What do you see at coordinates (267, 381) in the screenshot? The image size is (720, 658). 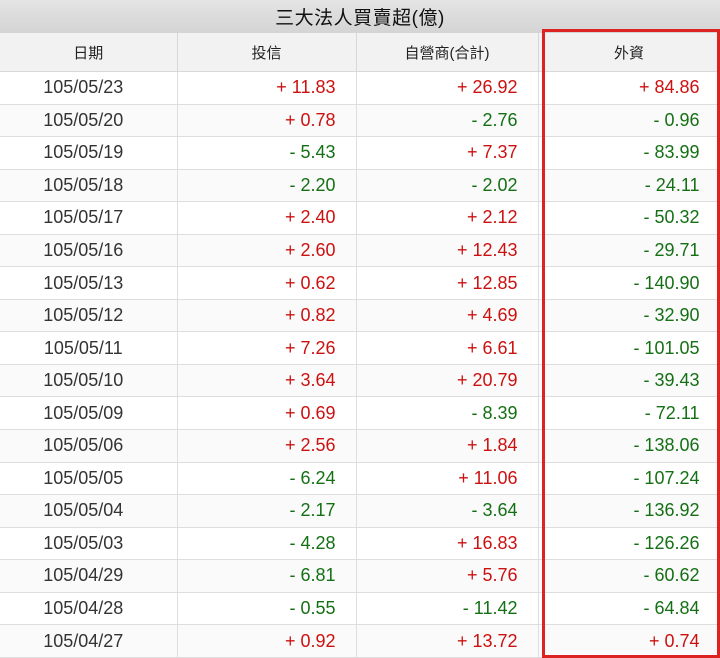 I see `cell-investment-trust: + 3.64` at bounding box center [267, 381].